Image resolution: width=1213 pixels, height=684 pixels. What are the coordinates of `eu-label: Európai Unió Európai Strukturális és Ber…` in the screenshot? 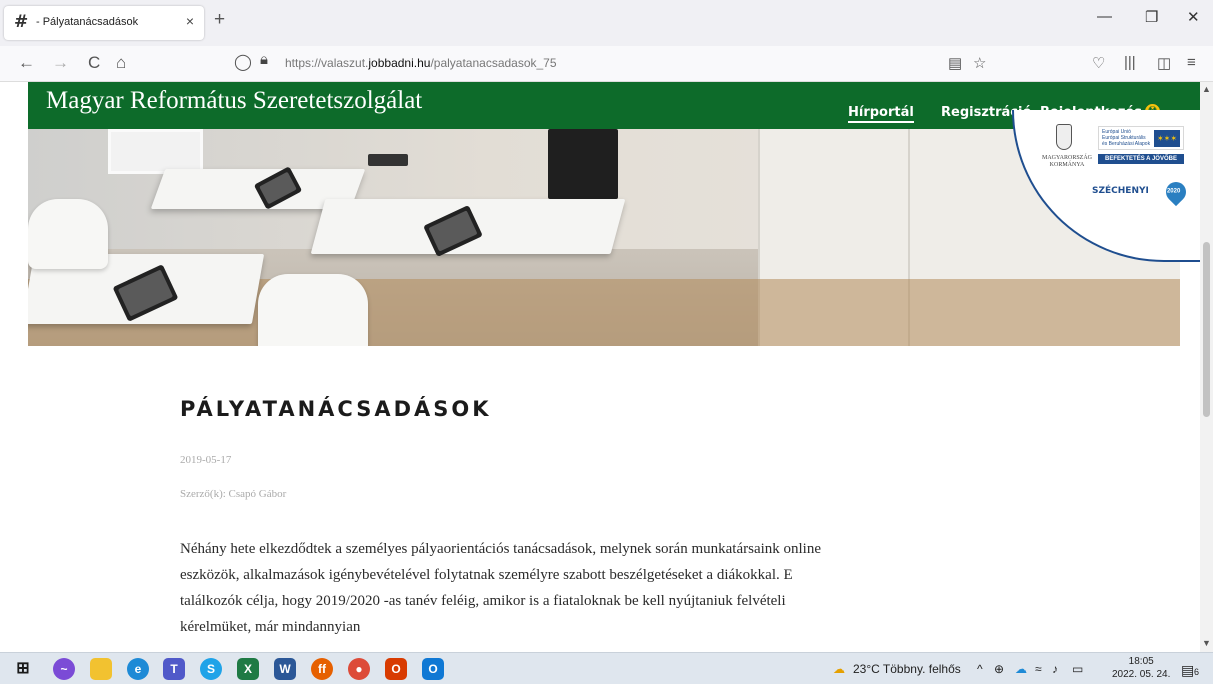 It's located at (1126, 138).